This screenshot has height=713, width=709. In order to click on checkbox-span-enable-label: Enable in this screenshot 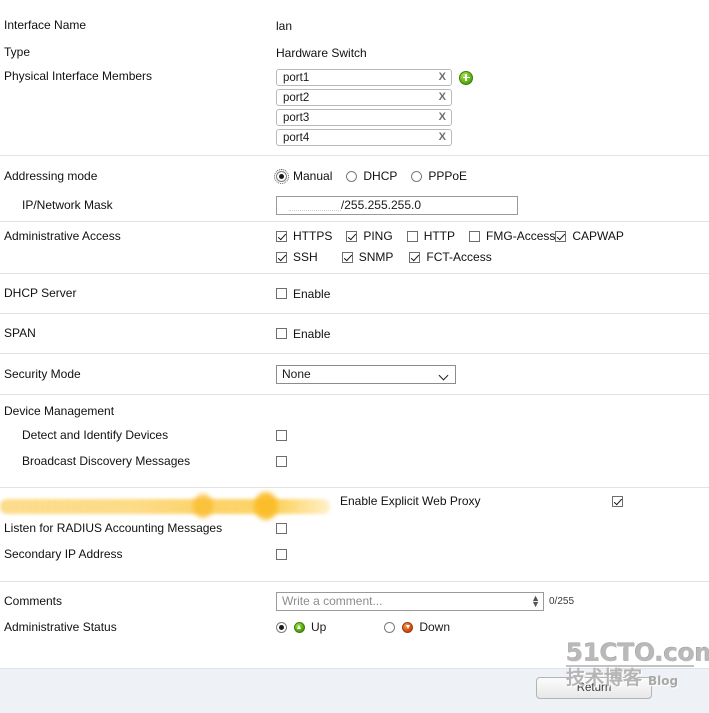, I will do `click(312, 333)`.